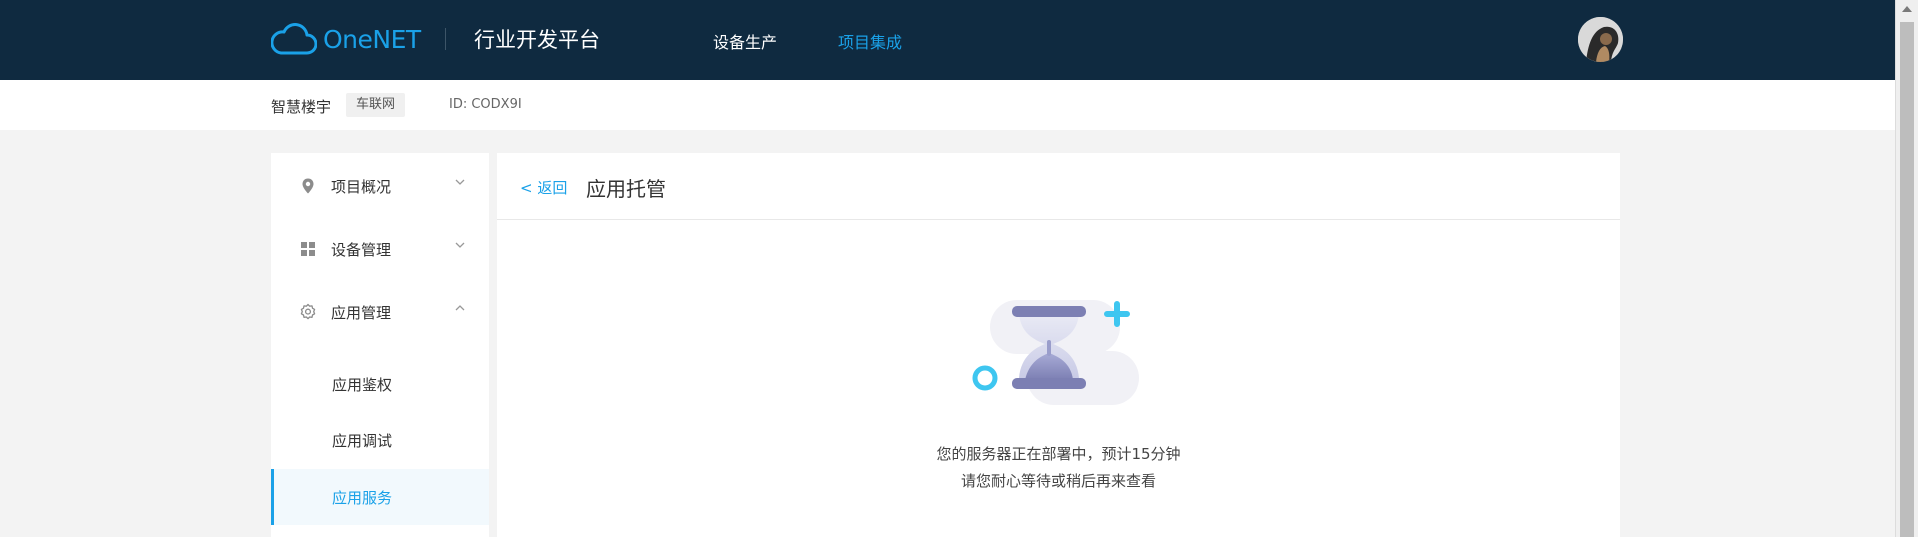 This screenshot has width=1918, height=537. I want to click on sidebar-item-label: 应用调试, so click(362, 441).